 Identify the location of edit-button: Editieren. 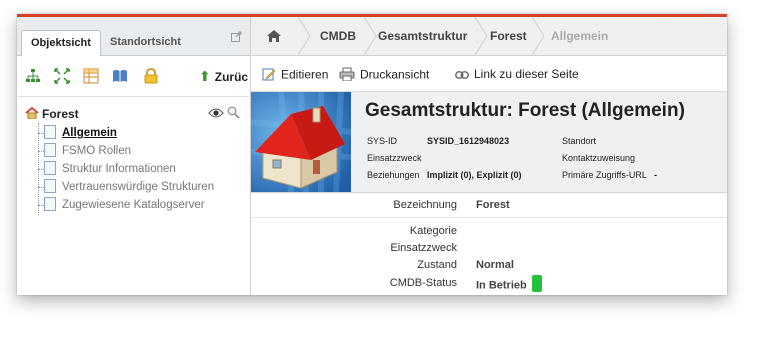
(295, 75).